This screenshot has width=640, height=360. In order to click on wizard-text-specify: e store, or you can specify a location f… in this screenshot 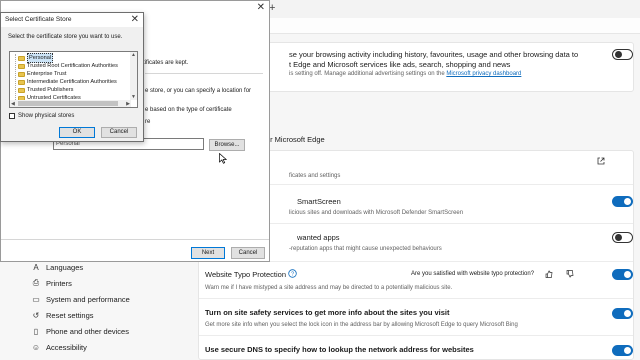, I will do `click(198, 91)`.